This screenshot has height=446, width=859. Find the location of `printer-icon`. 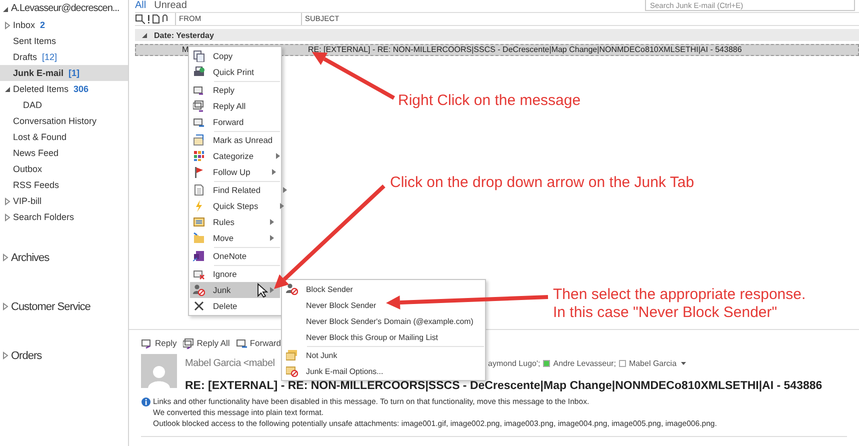

printer-icon is located at coordinates (199, 72).